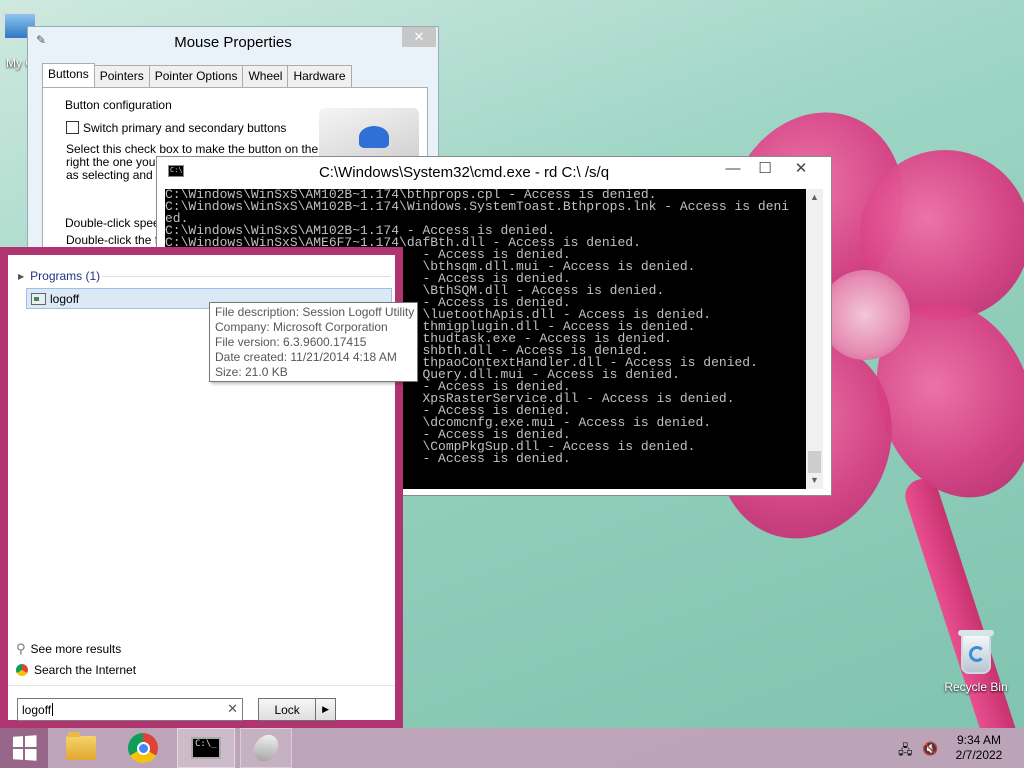  Describe the element at coordinates (21, 276) in the screenshot. I see `expand-triangle-icon: ▶` at that location.